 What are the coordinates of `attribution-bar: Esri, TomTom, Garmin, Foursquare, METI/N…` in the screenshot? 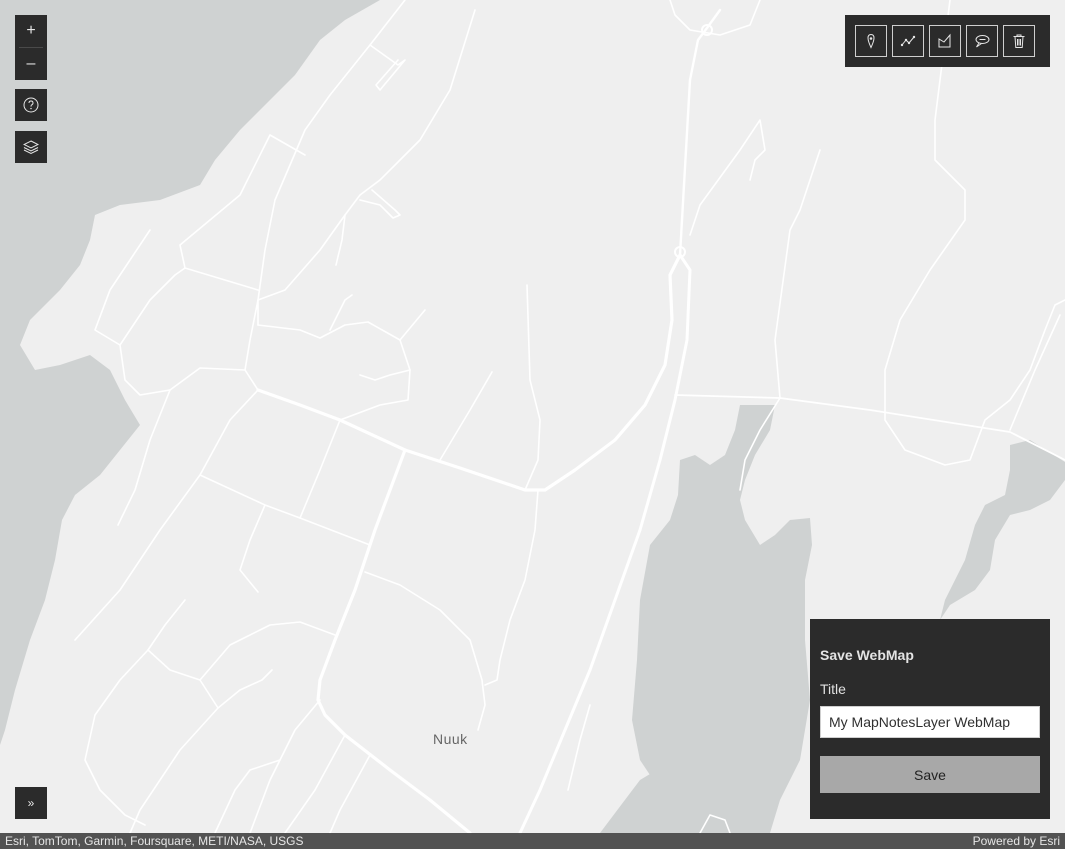 It's located at (532, 841).